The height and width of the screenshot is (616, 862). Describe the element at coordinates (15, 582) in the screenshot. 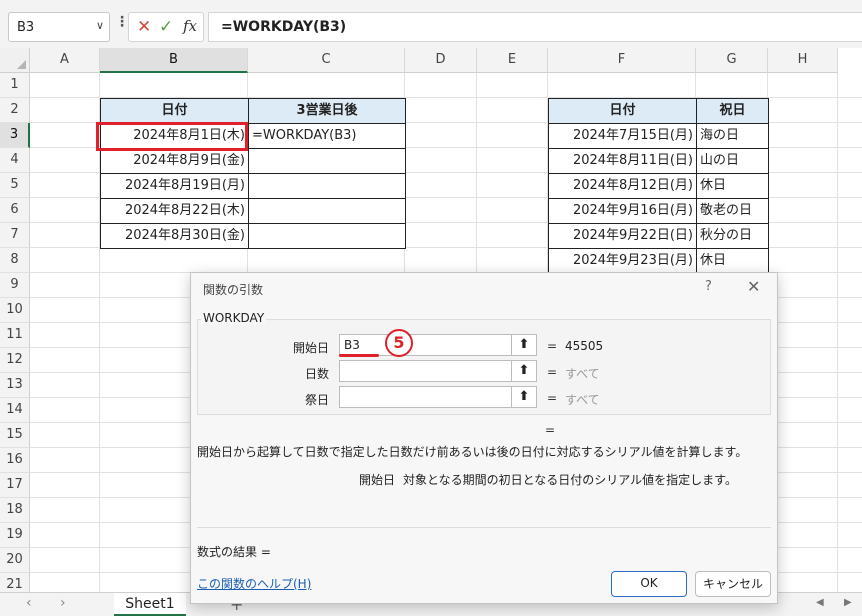

I see `row-header-21: 21` at that location.